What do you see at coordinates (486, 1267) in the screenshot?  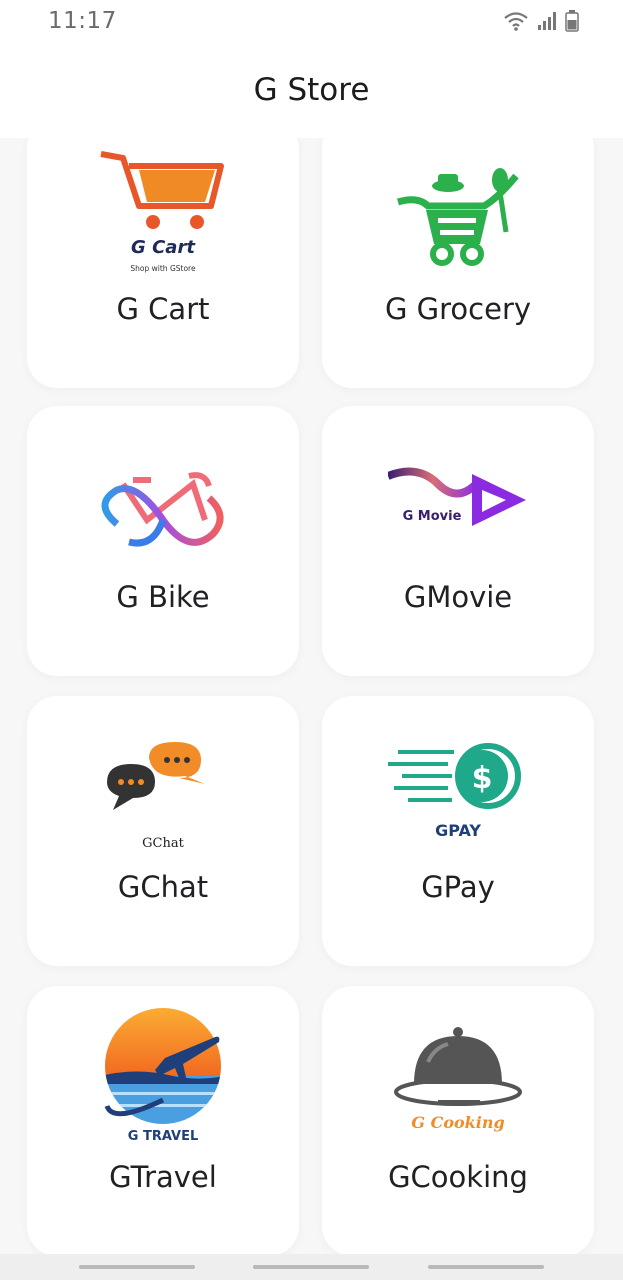 I see `nav-back-button` at bounding box center [486, 1267].